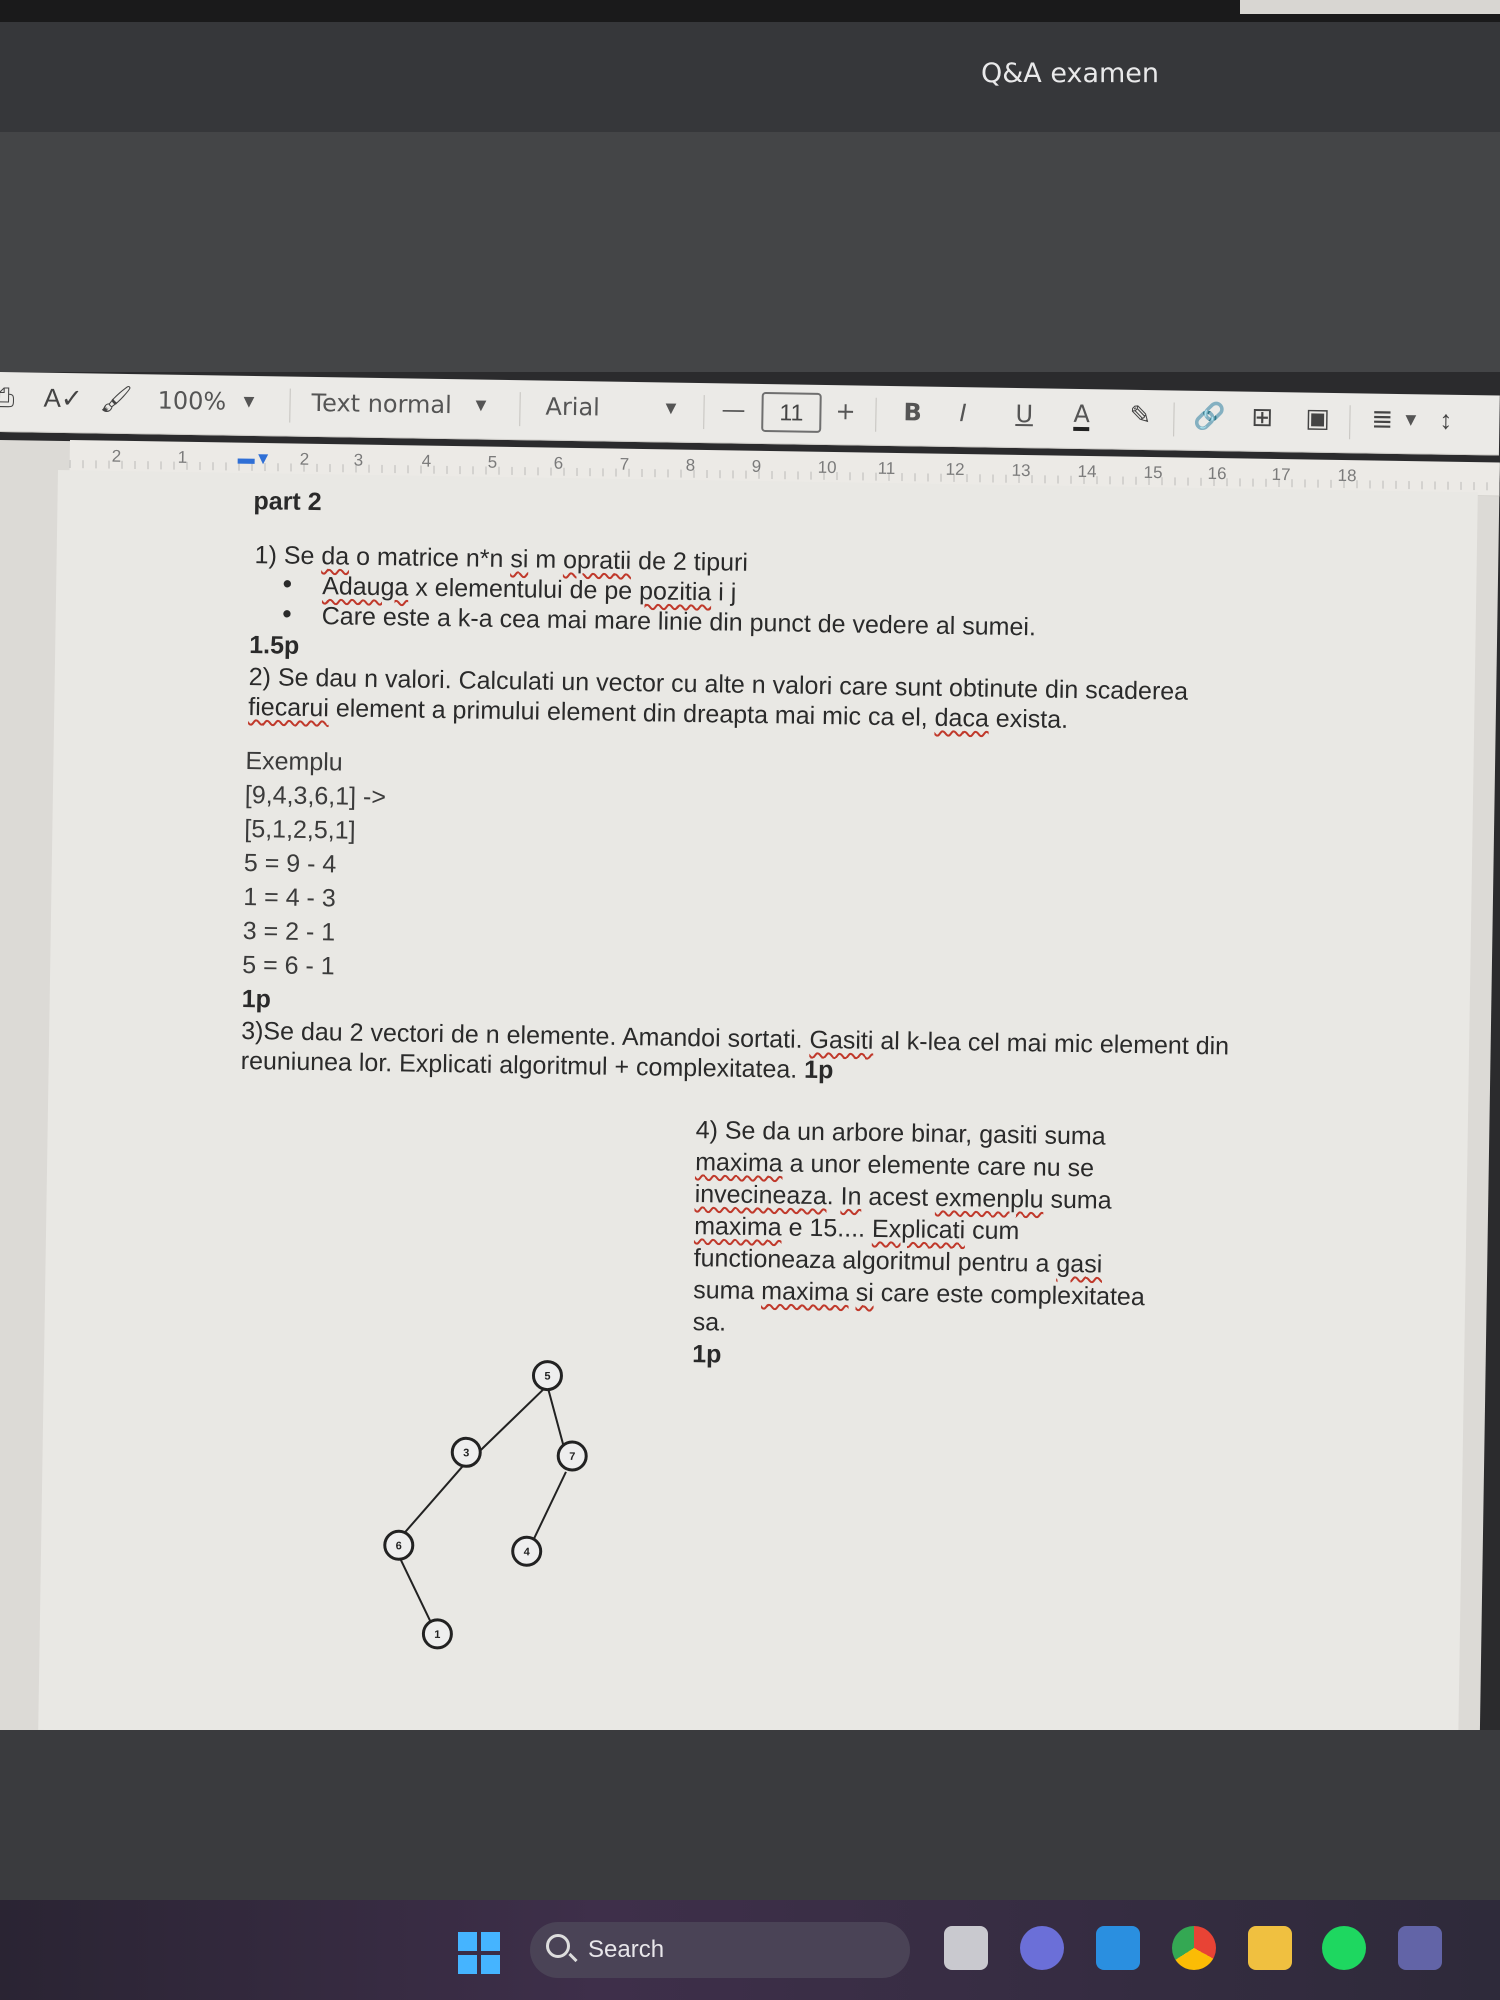 The height and width of the screenshot is (2000, 1500). I want to click on tree-node: 4, so click(527, 1551).